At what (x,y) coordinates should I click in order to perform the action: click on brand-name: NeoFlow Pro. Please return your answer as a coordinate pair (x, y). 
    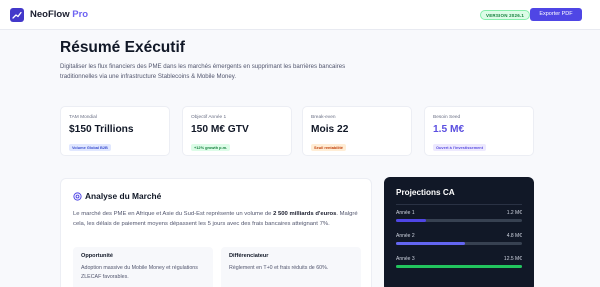
    Looking at the image, I should click on (59, 14).